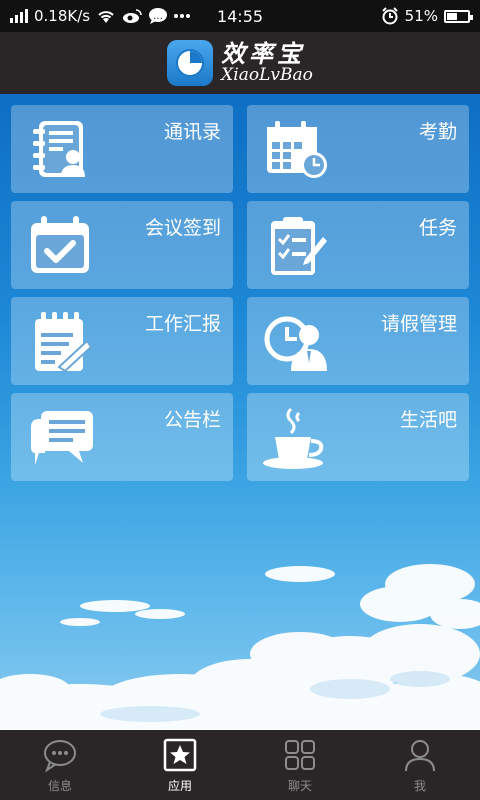 The height and width of the screenshot is (800, 480). What do you see at coordinates (60, 756) in the screenshot?
I see `message-icon` at bounding box center [60, 756].